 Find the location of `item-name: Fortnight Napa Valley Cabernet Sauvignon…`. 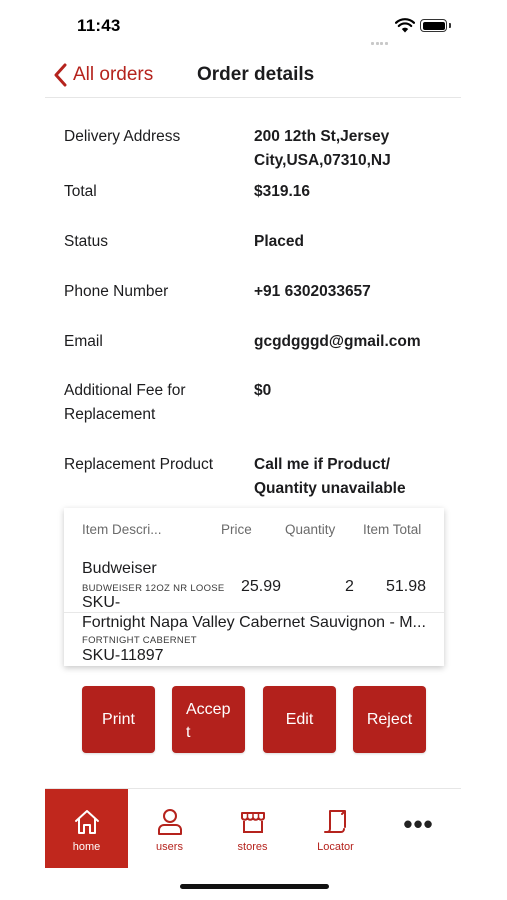

item-name: Fortnight Napa Valley Cabernet Sauvignon… is located at coordinates (254, 622).